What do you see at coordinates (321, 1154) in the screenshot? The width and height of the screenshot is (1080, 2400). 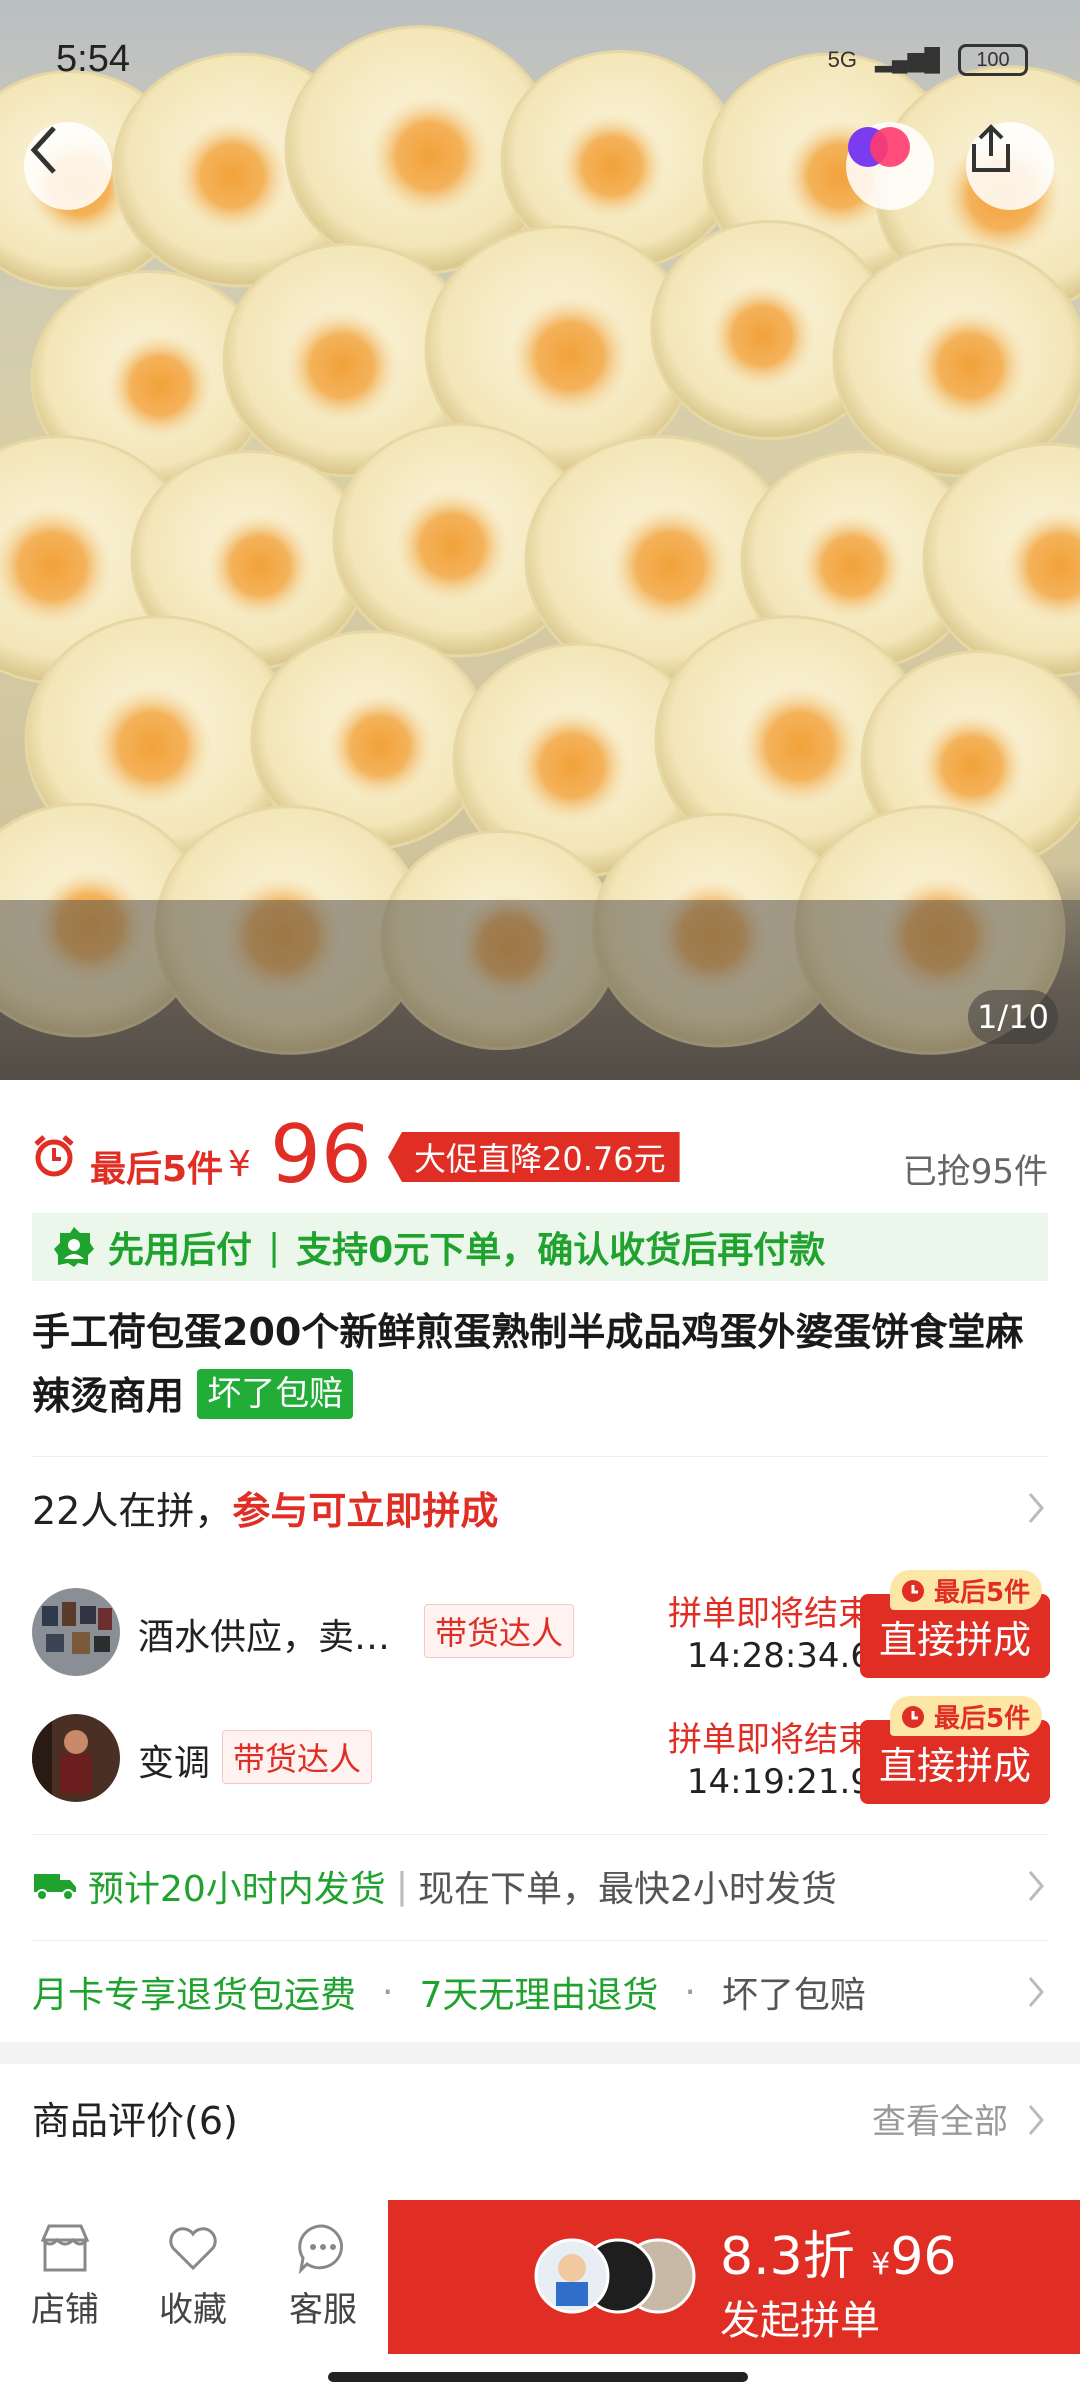 I see `price-value: 96` at bounding box center [321, 1154].